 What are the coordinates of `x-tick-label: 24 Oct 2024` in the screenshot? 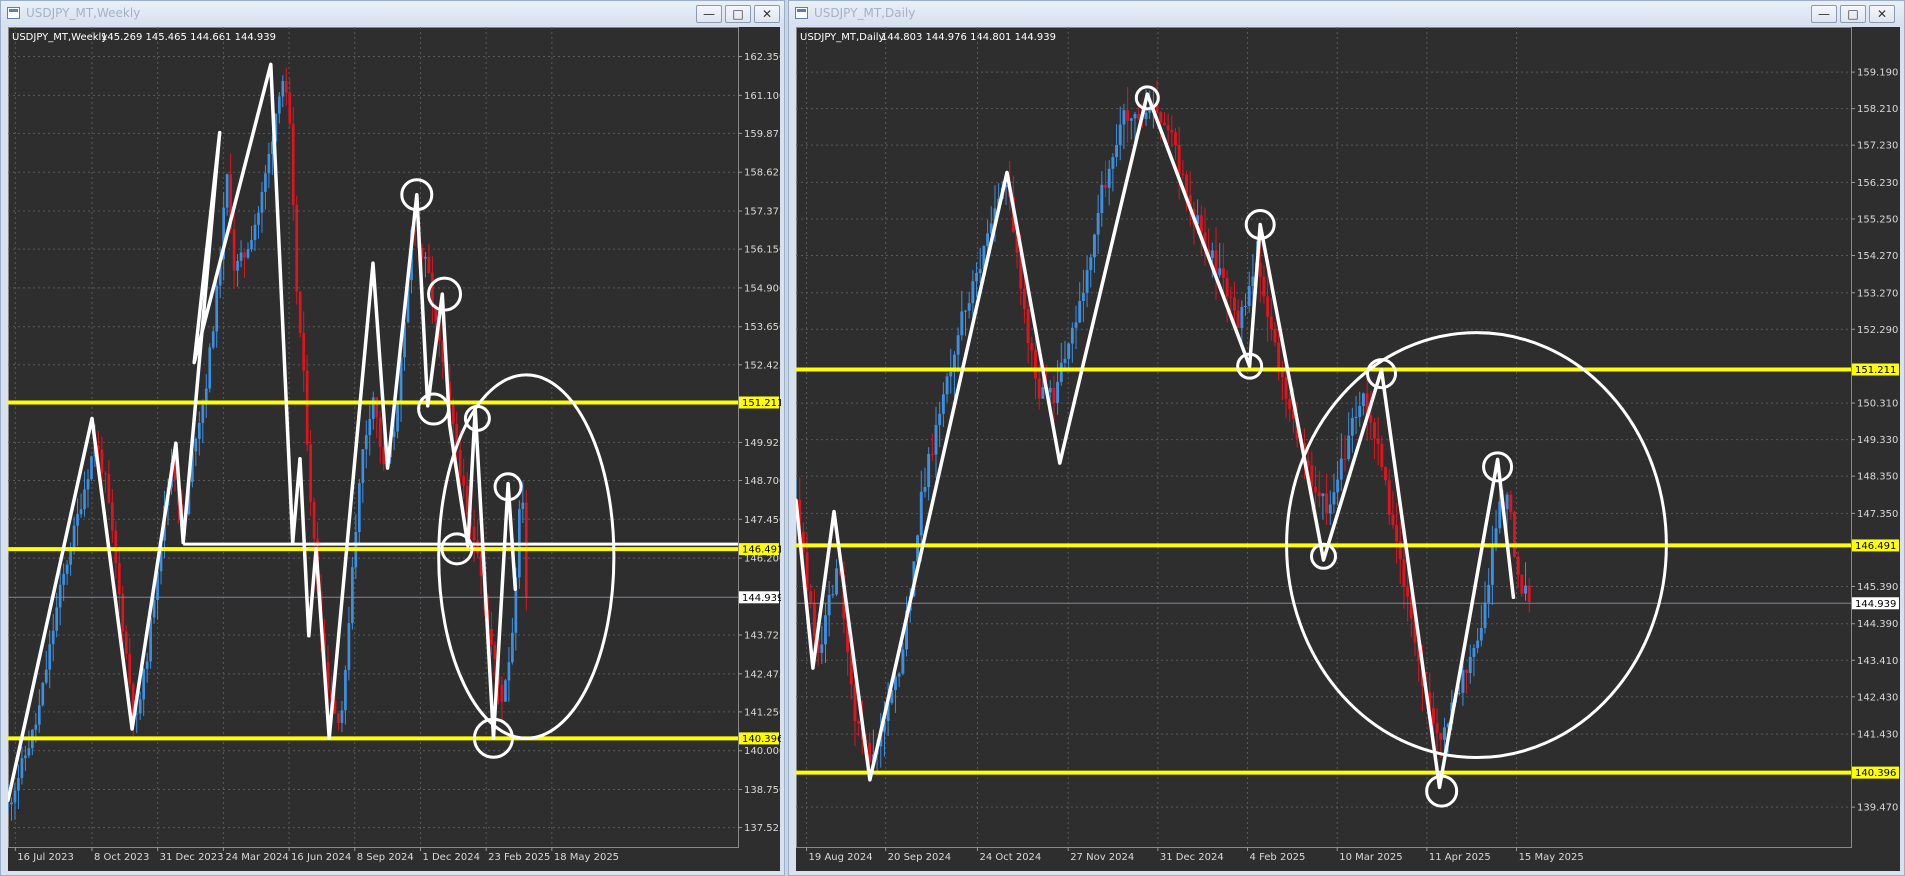 It's located at (1010, 857).